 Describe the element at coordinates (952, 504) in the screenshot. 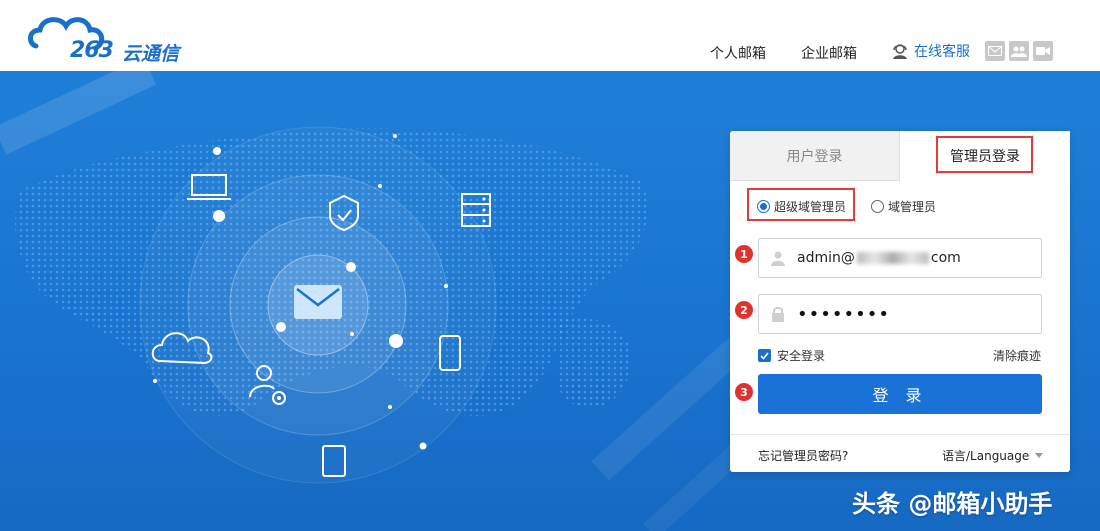

I see `watermark: 头条 @邮箱小助手` at that location.